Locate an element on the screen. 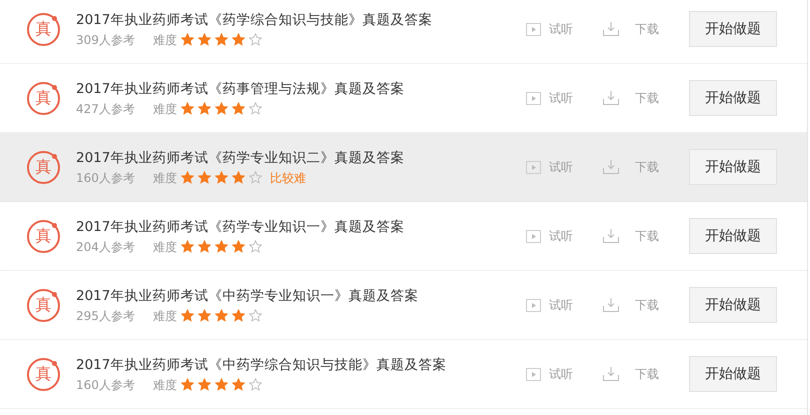  exam-title: 2017年执业药师考试《药学综合知识与技能》真题及答案 is located at coordinates (301, 19).